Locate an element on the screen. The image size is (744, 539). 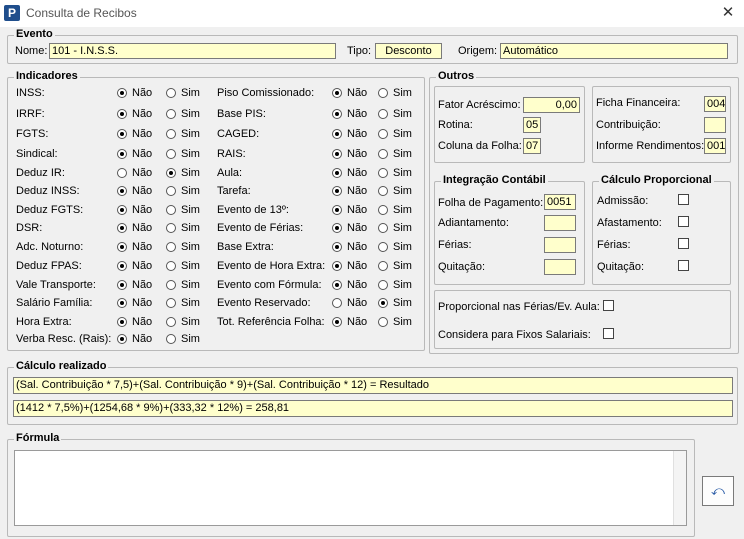
formula-title: Fórmula is located at coordinates (38, 438).